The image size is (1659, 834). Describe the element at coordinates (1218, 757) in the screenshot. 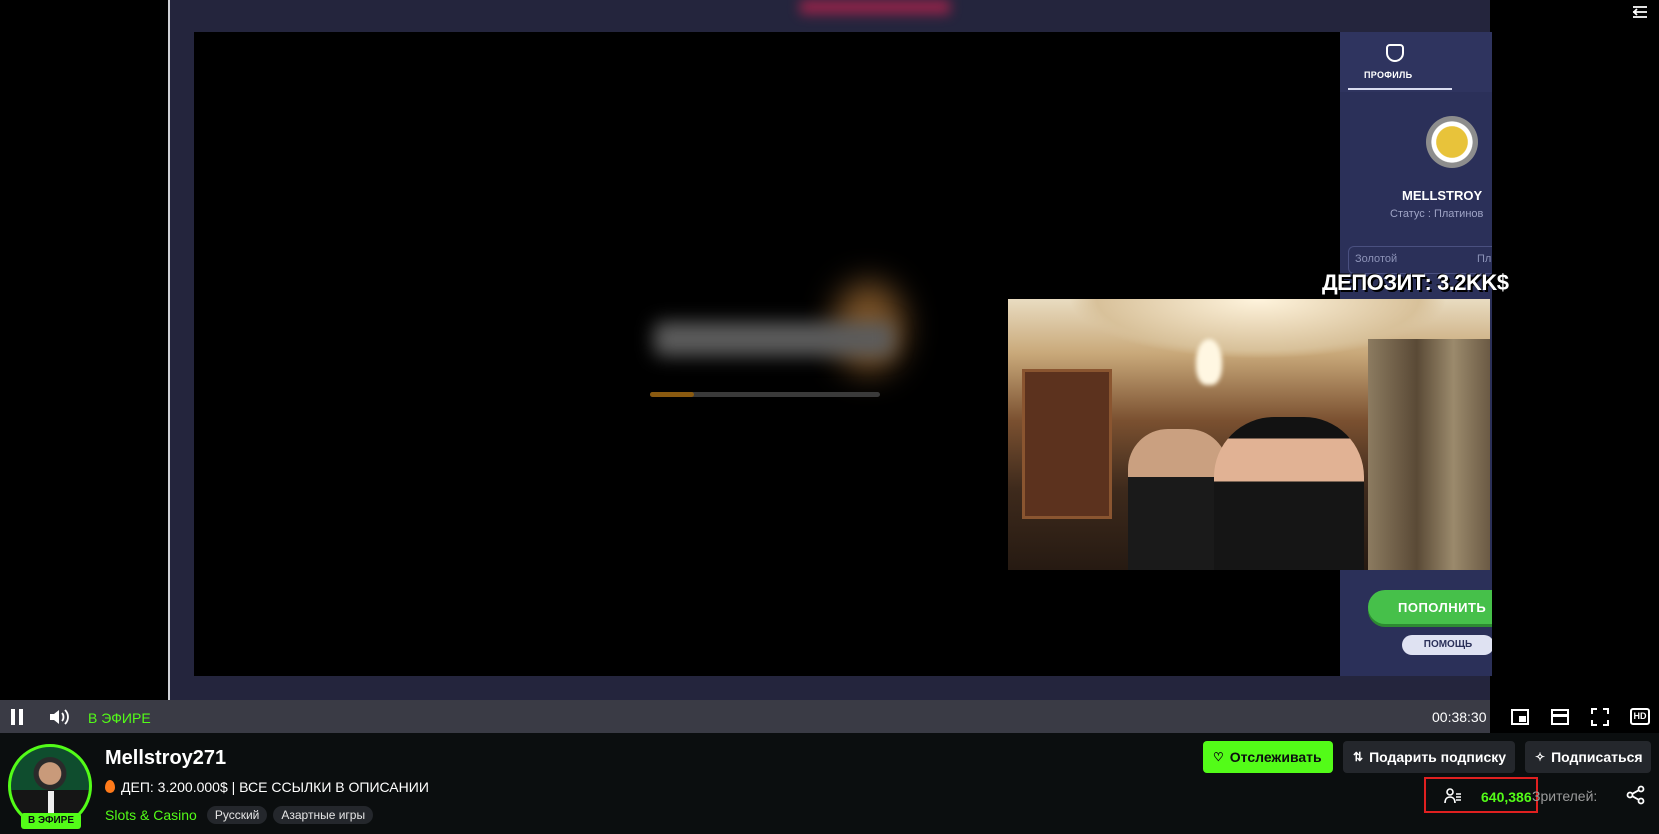

I see `heart-icon: ♡` at that location.